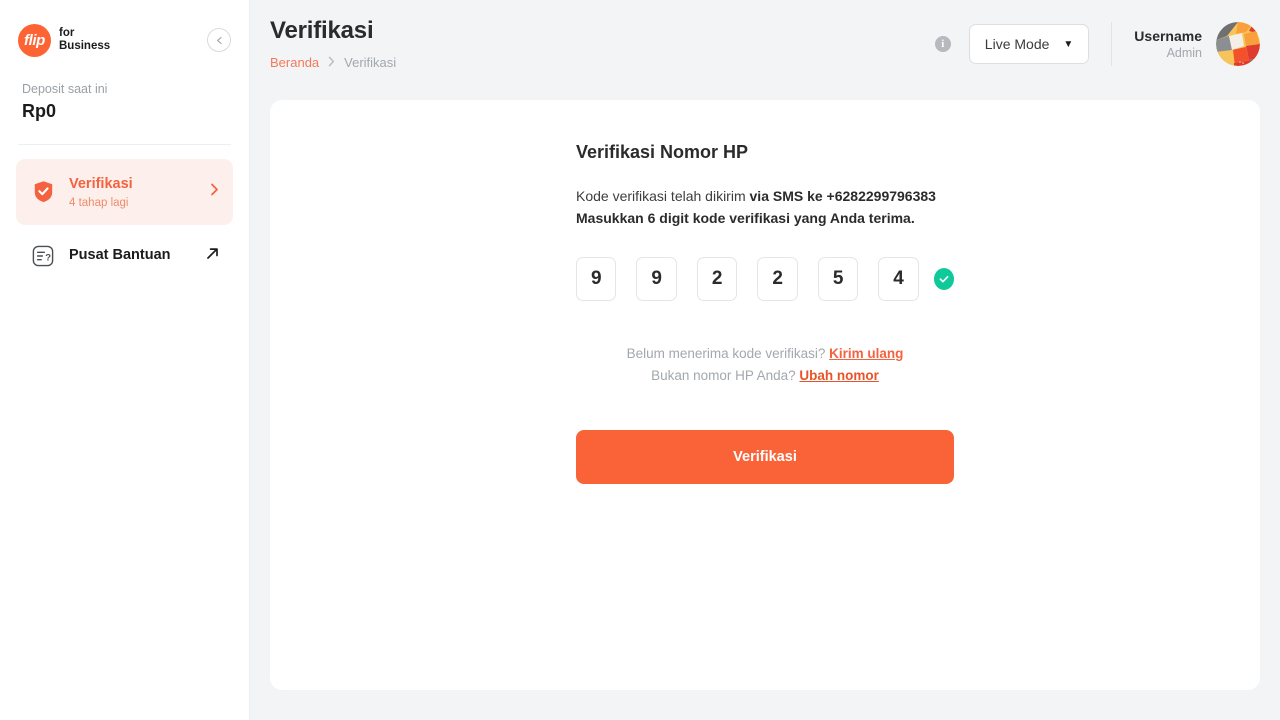  I want to click on sidebar-collapse-button, so click(219, 40).